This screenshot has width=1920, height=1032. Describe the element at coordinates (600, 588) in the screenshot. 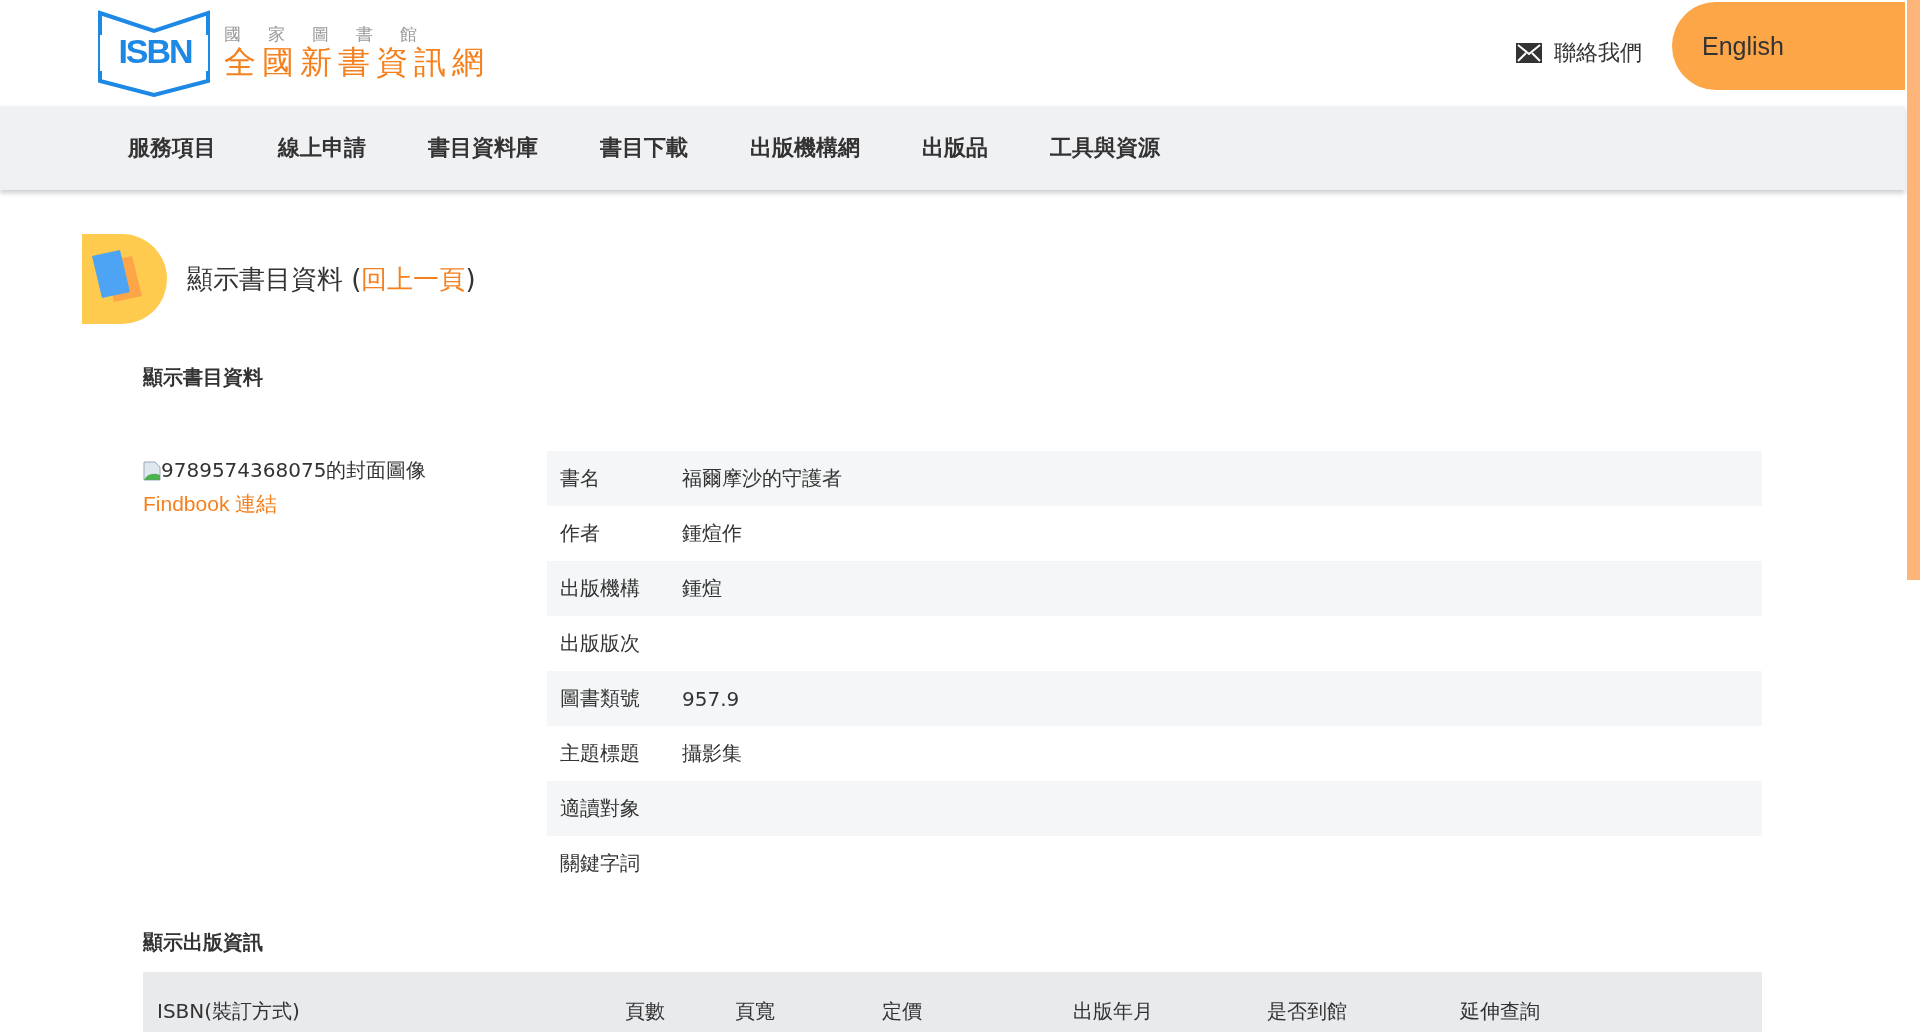

I see `field-label: 出版機構` at that location.